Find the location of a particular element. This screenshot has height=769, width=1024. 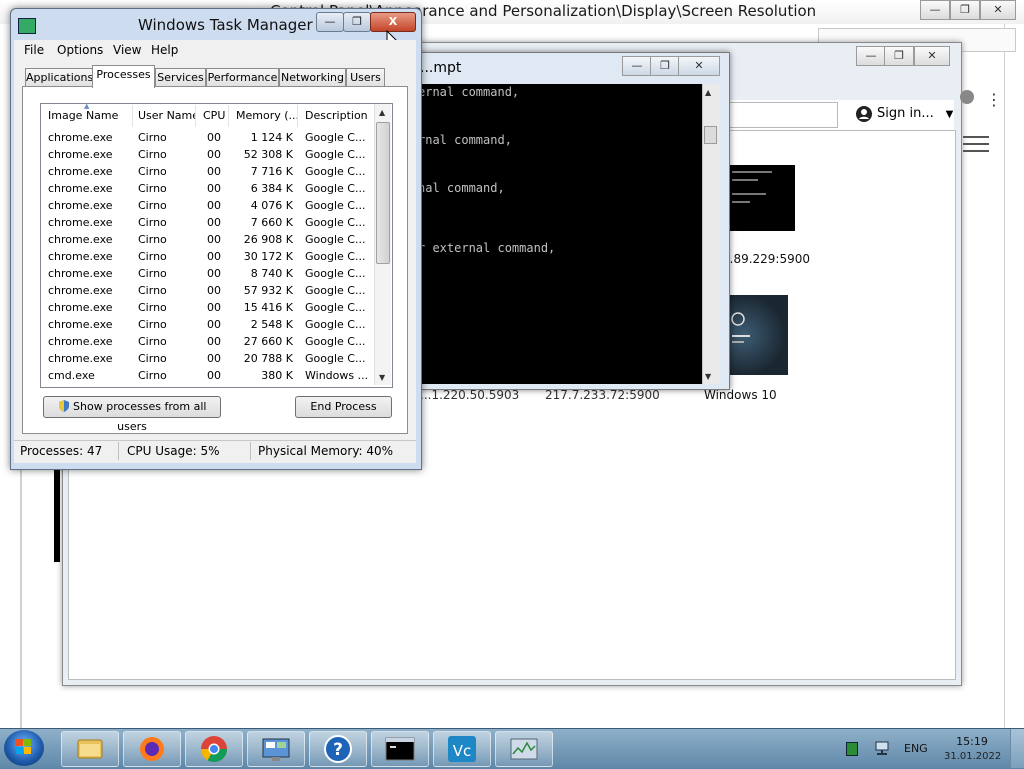

cell-memory: 4 076 K is located at coordinates (271, 205).